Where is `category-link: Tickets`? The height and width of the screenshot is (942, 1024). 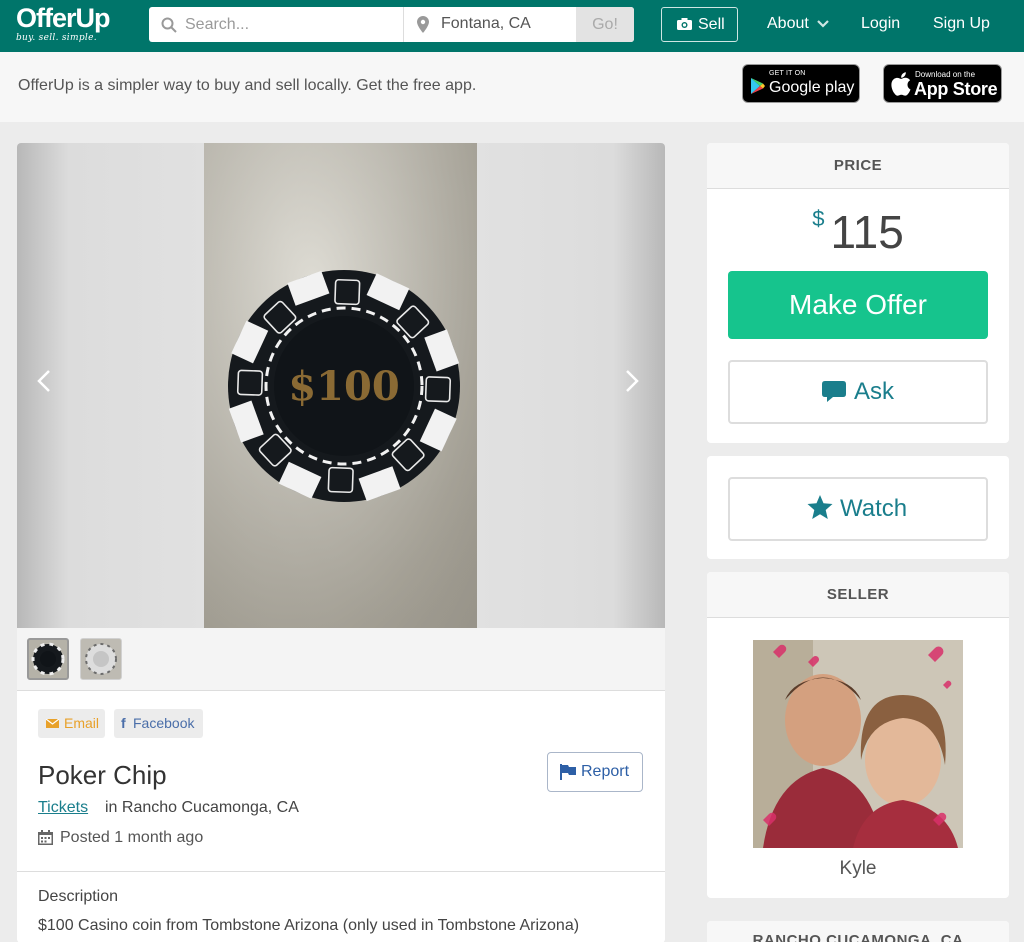
category-link: Tickets is located at coordinates (63, 808).